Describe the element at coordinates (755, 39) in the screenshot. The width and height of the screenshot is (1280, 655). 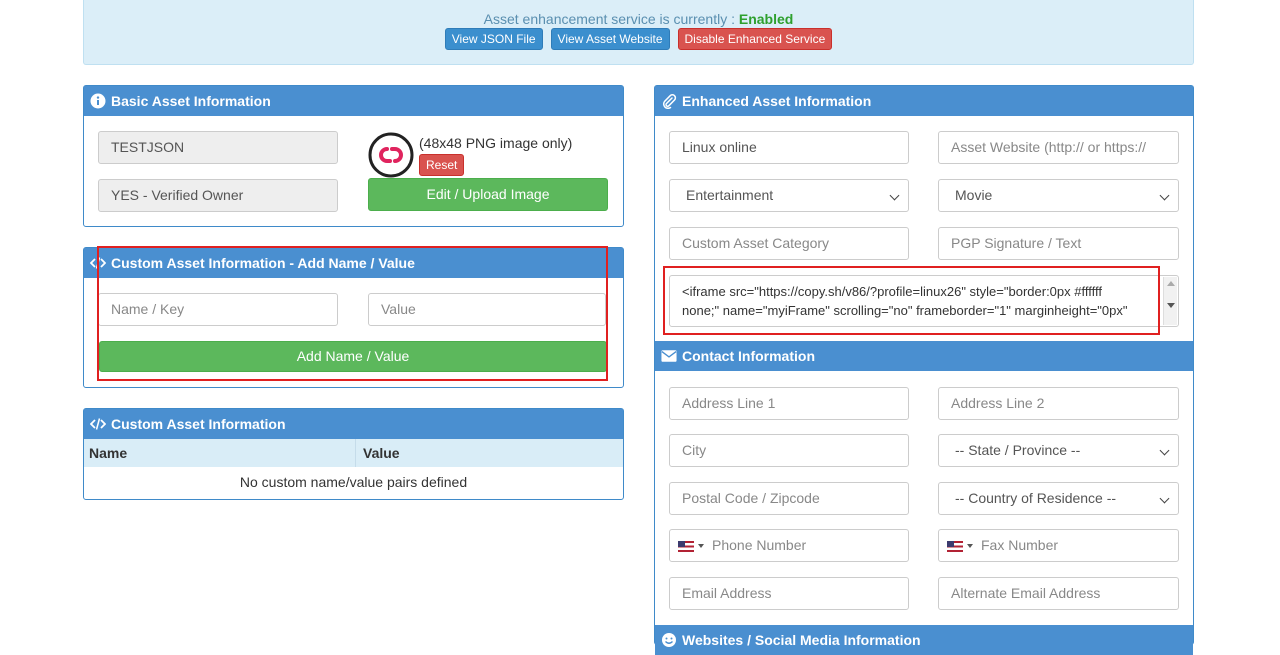
I see `disable-enhanced-service-button: Disable Enhanced Service` at that location.